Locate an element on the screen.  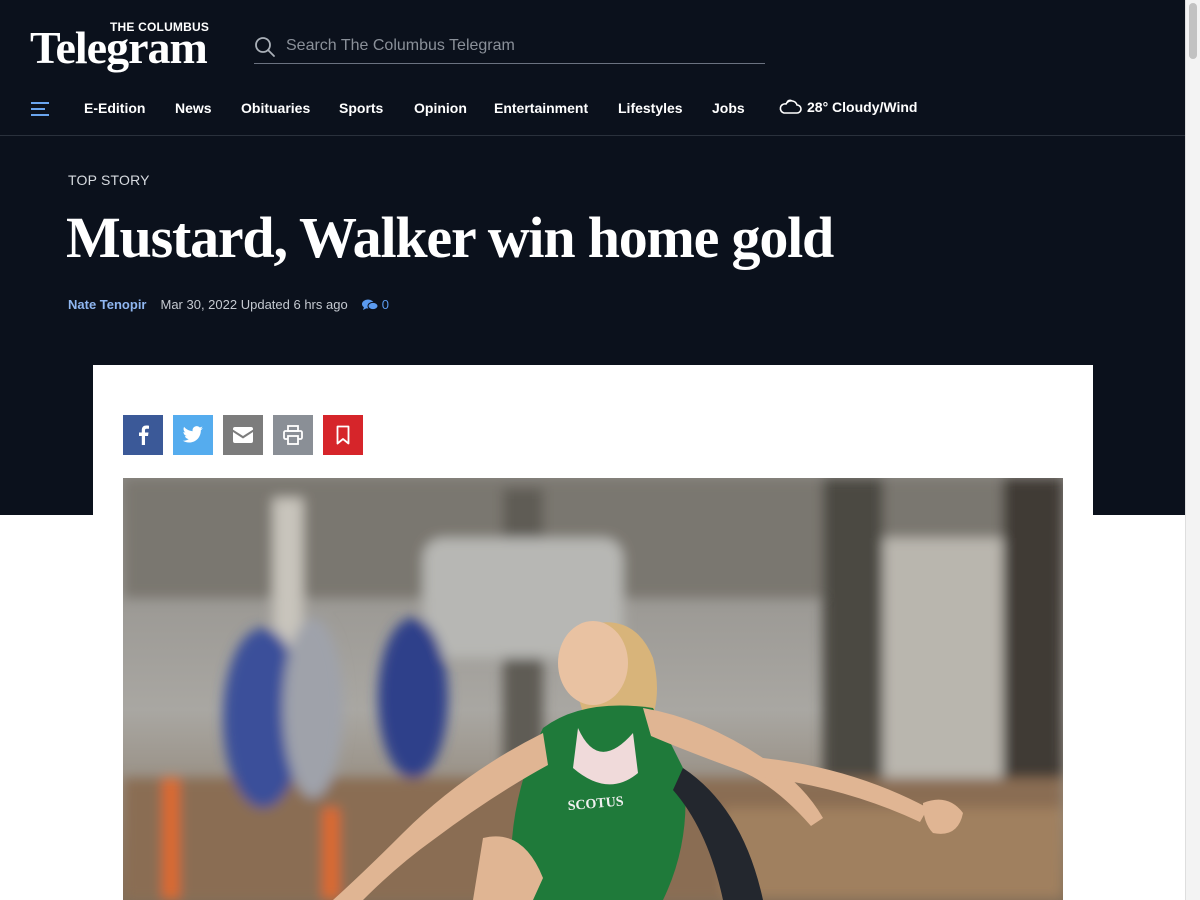
nav-item-news: News is located at coordinates (193, 108).